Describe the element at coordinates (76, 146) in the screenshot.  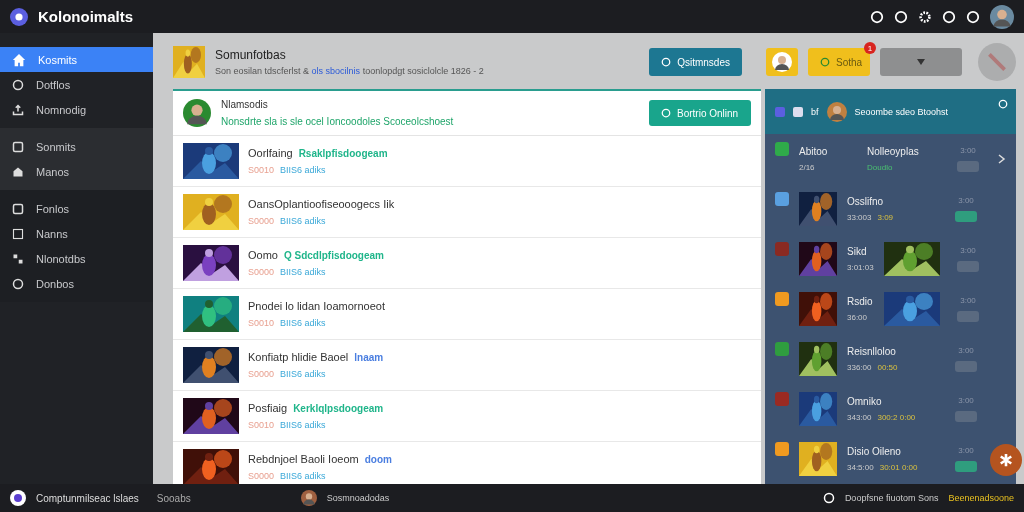
I see `sidebar-item: Sonmits` at that location.